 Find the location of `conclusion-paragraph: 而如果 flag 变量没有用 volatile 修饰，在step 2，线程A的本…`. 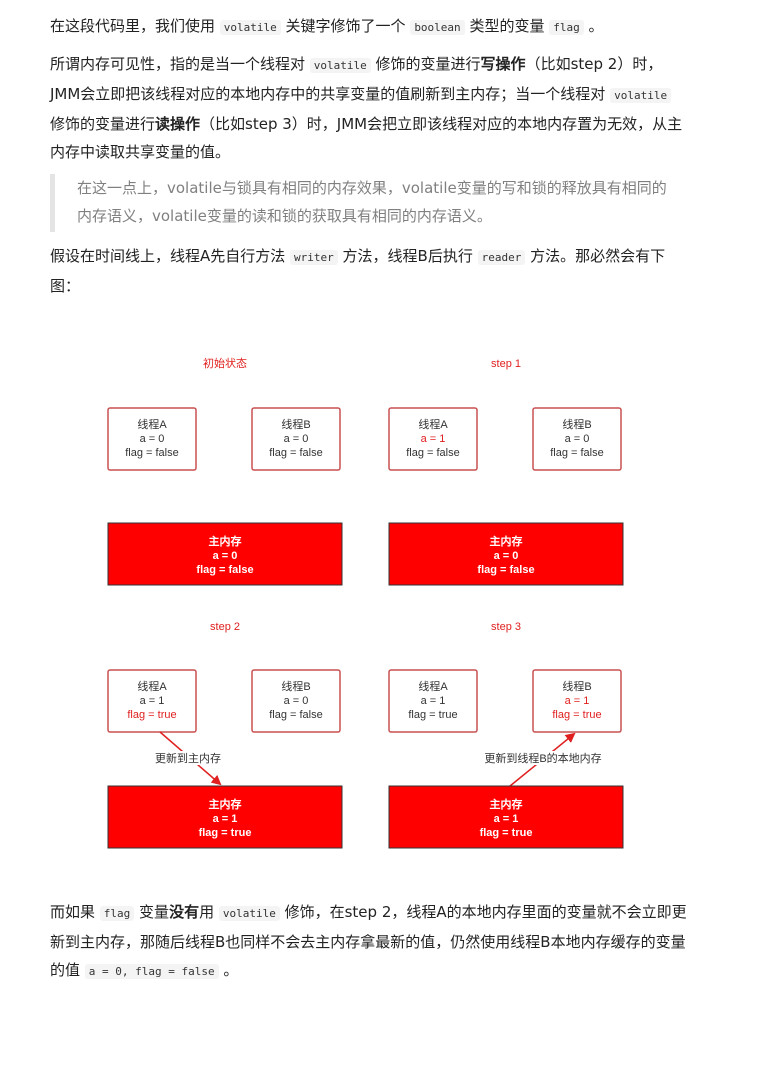

conclusion-paragraph: 而如果 flag 变量没有用 volatile 修饰，在step 2，线程A的本… is located at coordinates (370, 942).